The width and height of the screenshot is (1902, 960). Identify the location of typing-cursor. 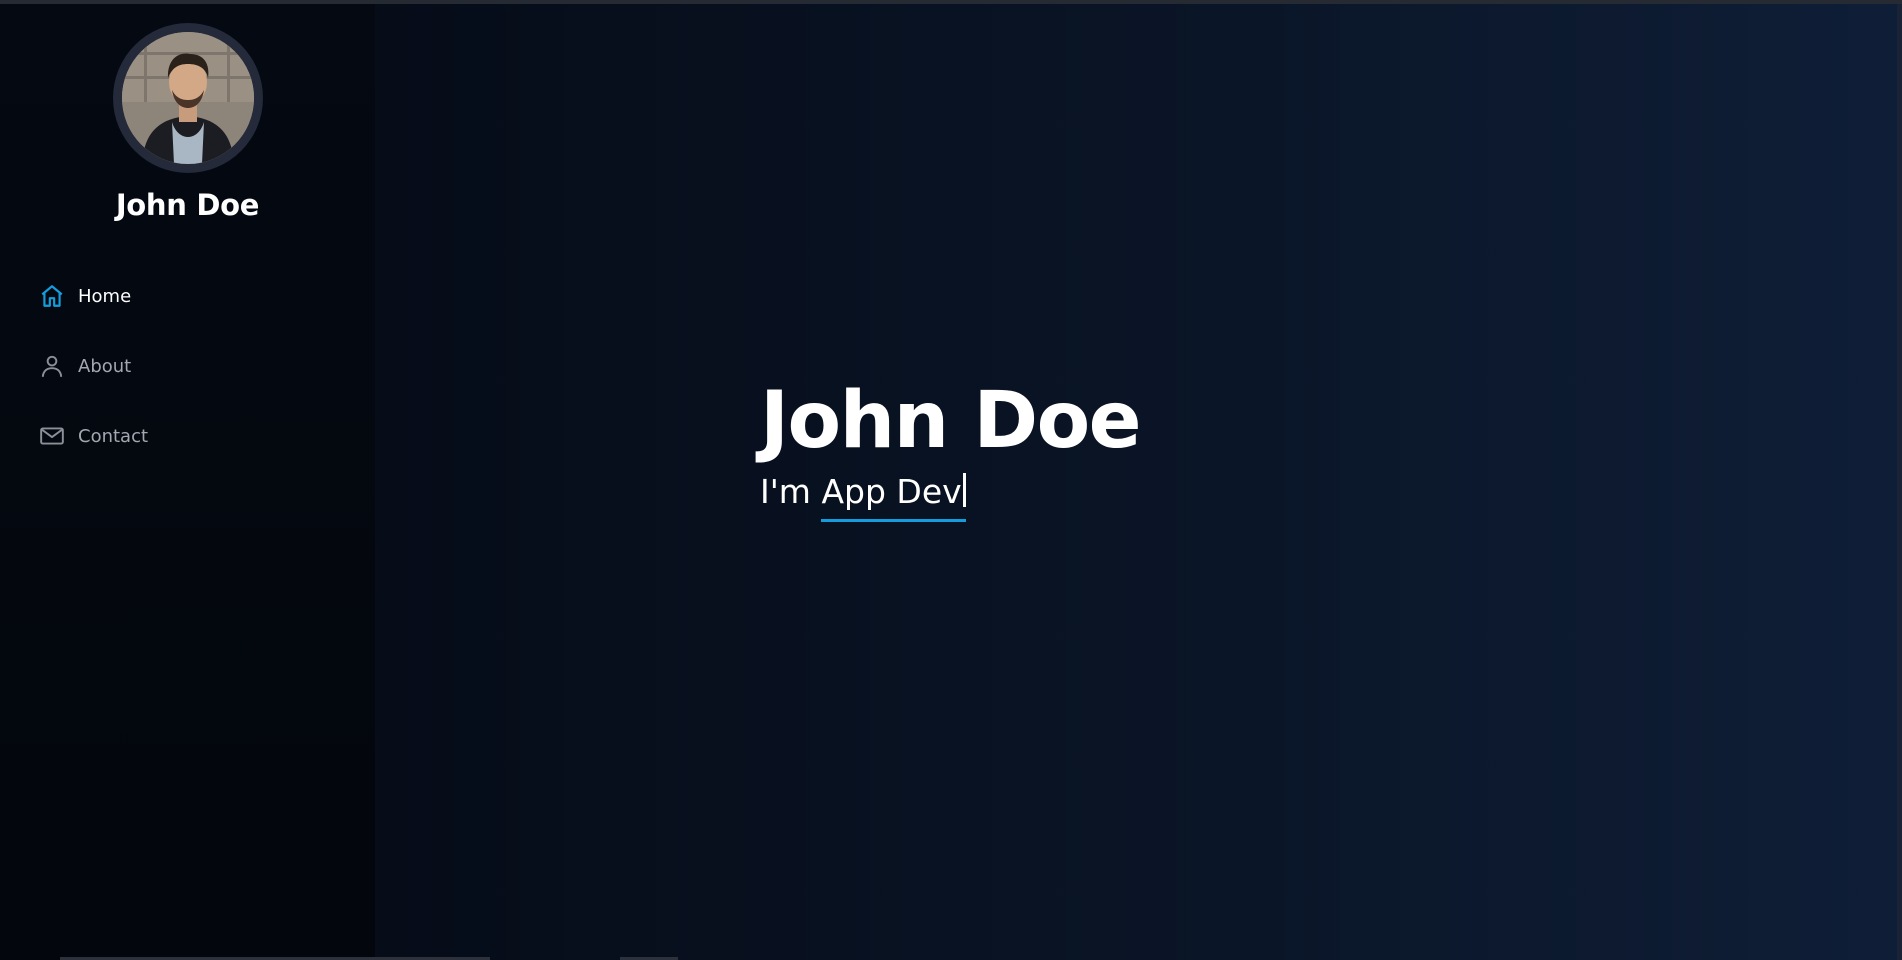
(964, 490).